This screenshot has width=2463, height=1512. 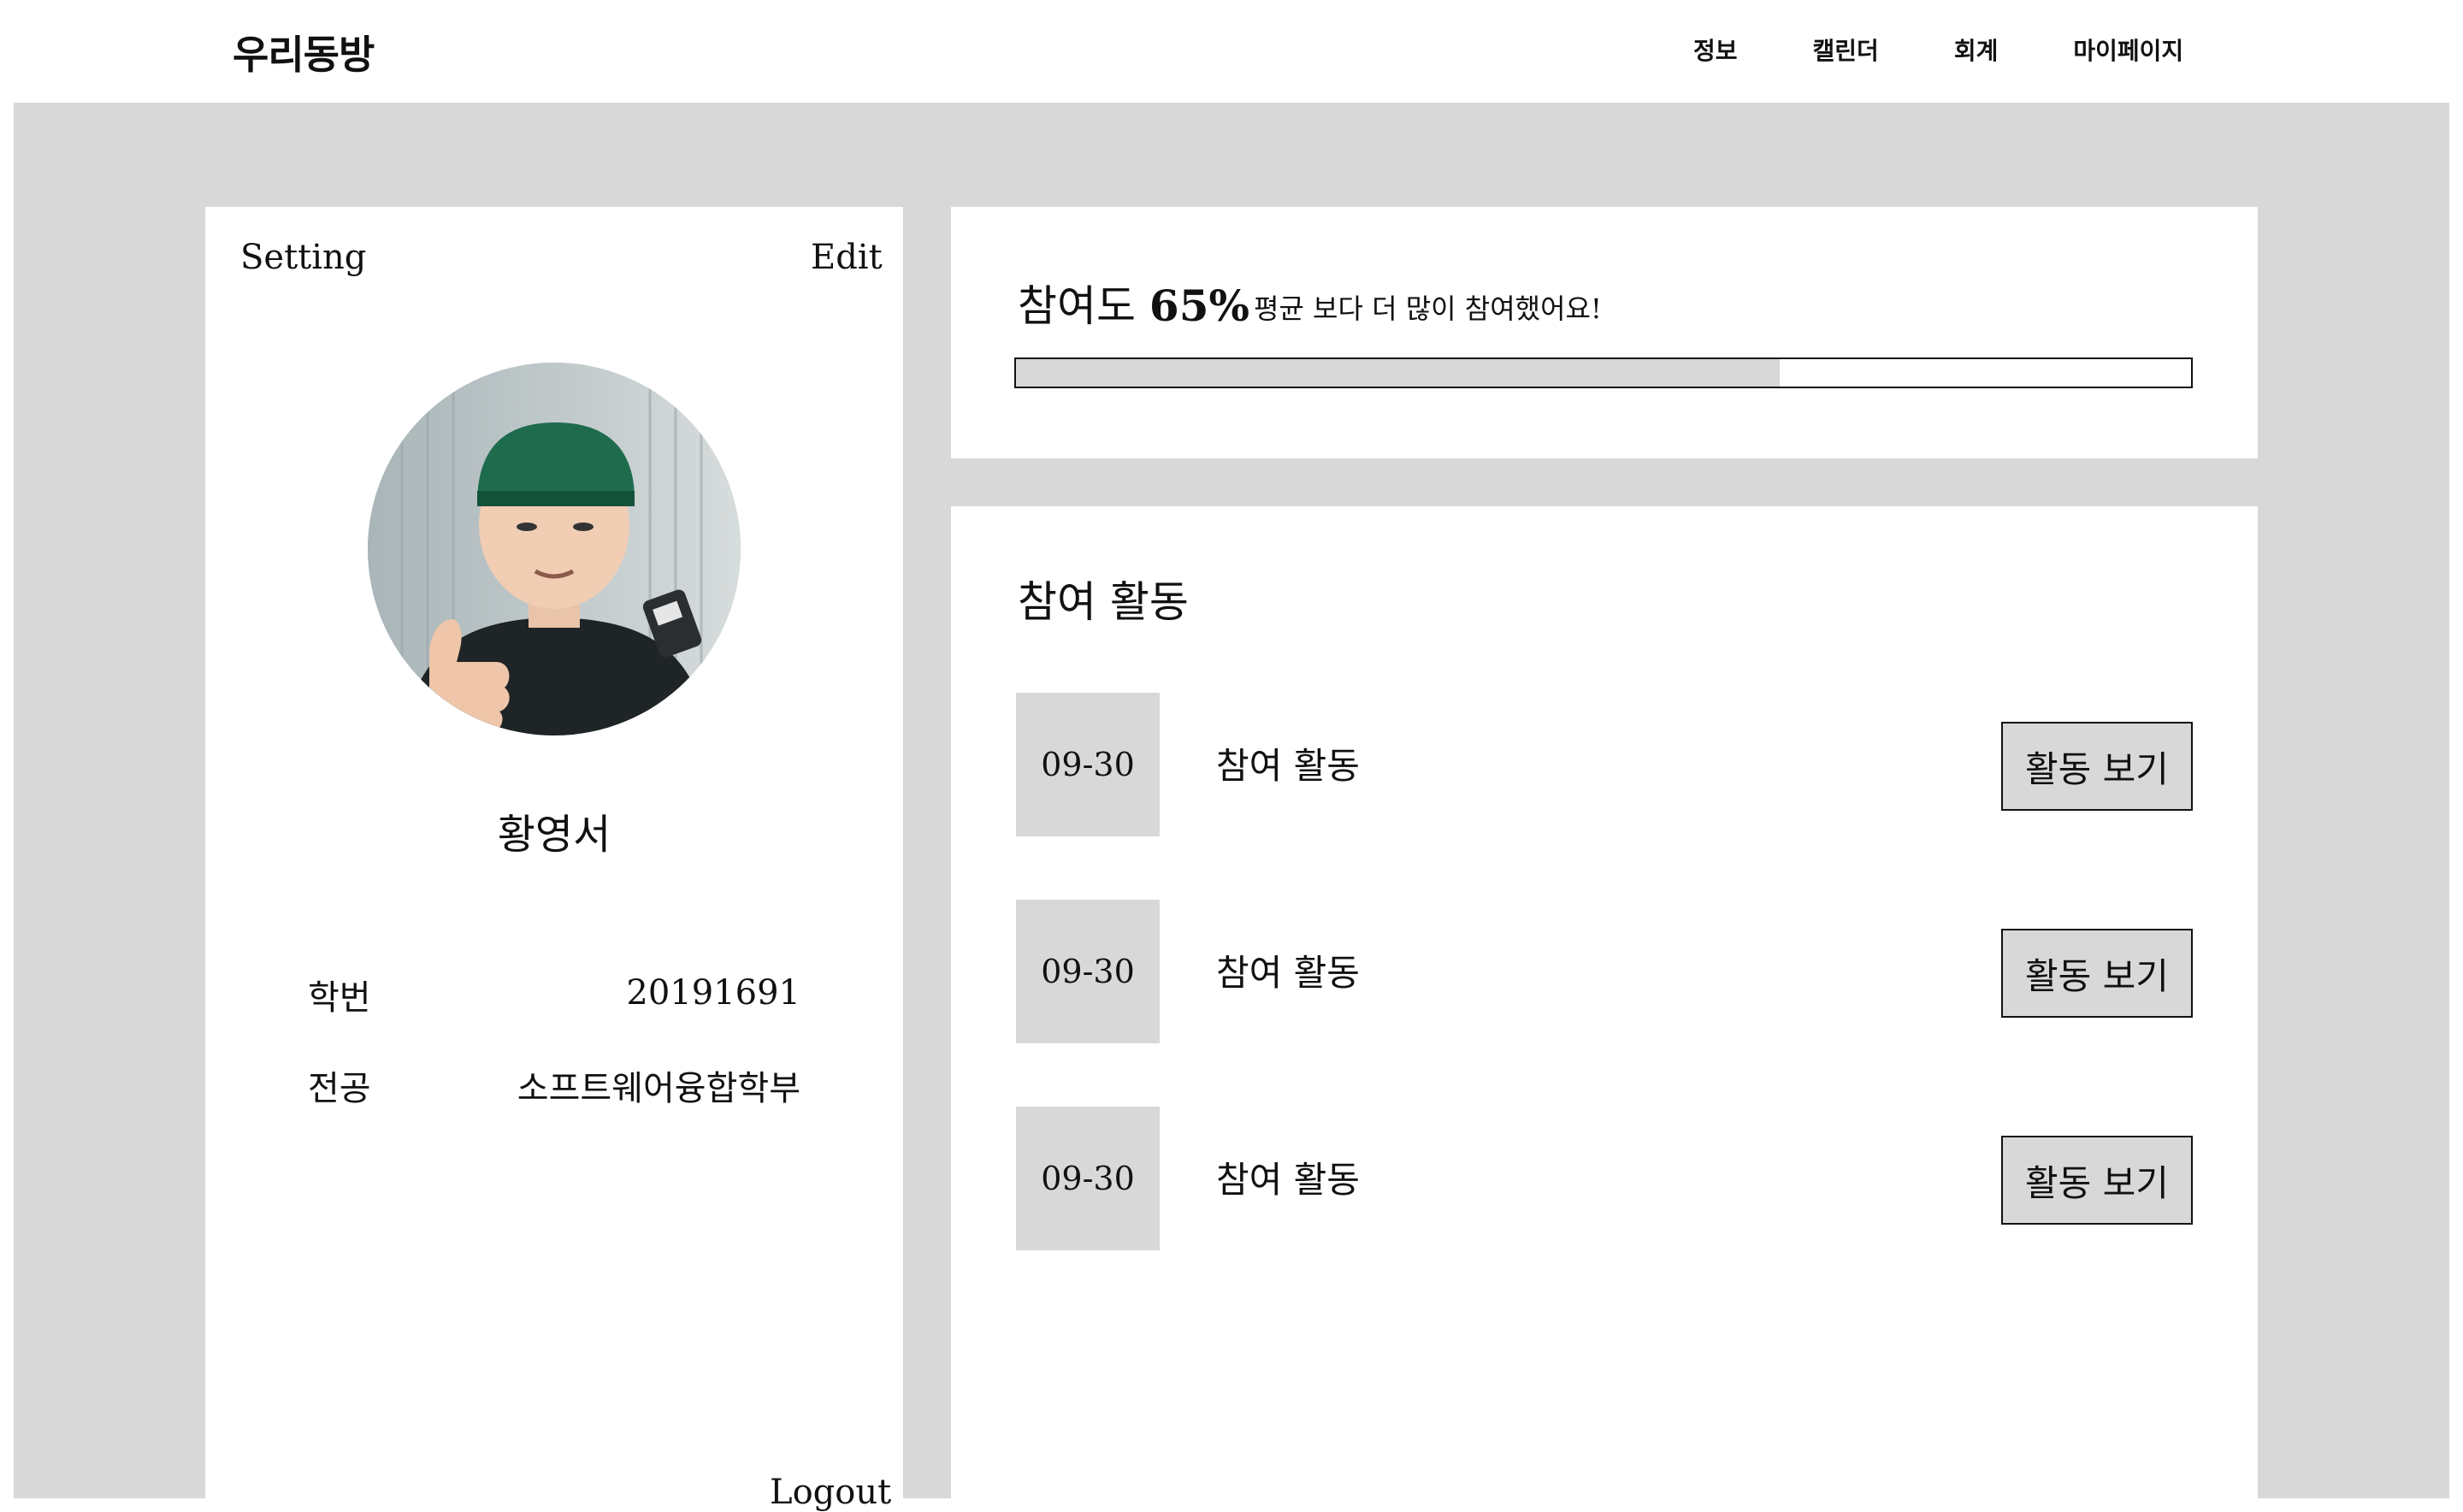 I want to click on edit-link: Edit, so click(x=847, y=257).